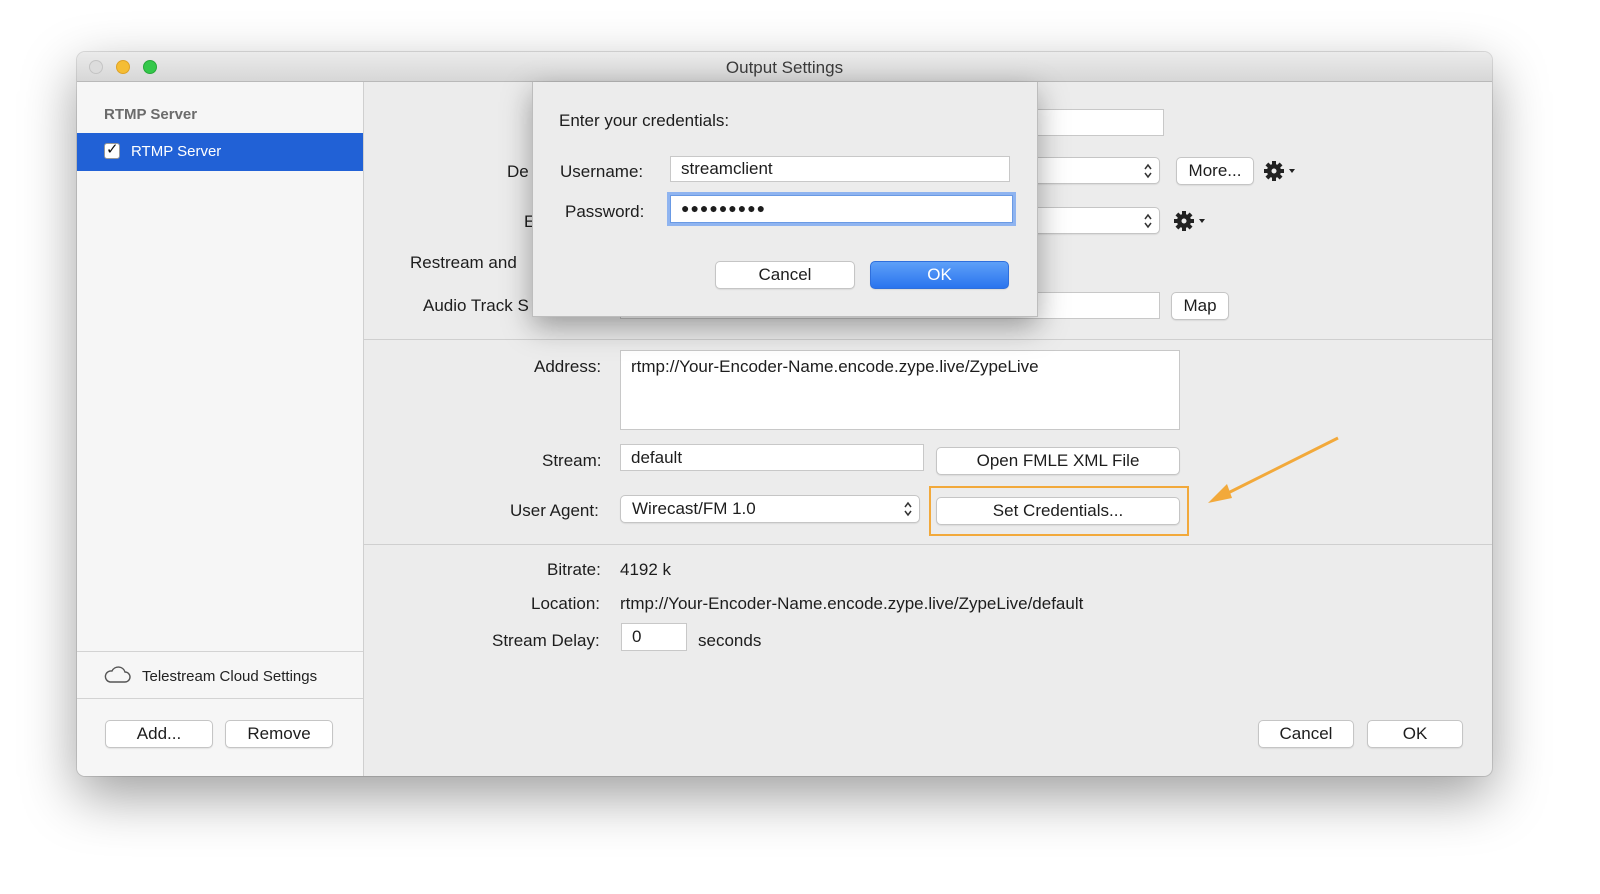  I want to click on sheet-ok-button: OK, so click(939, 275).